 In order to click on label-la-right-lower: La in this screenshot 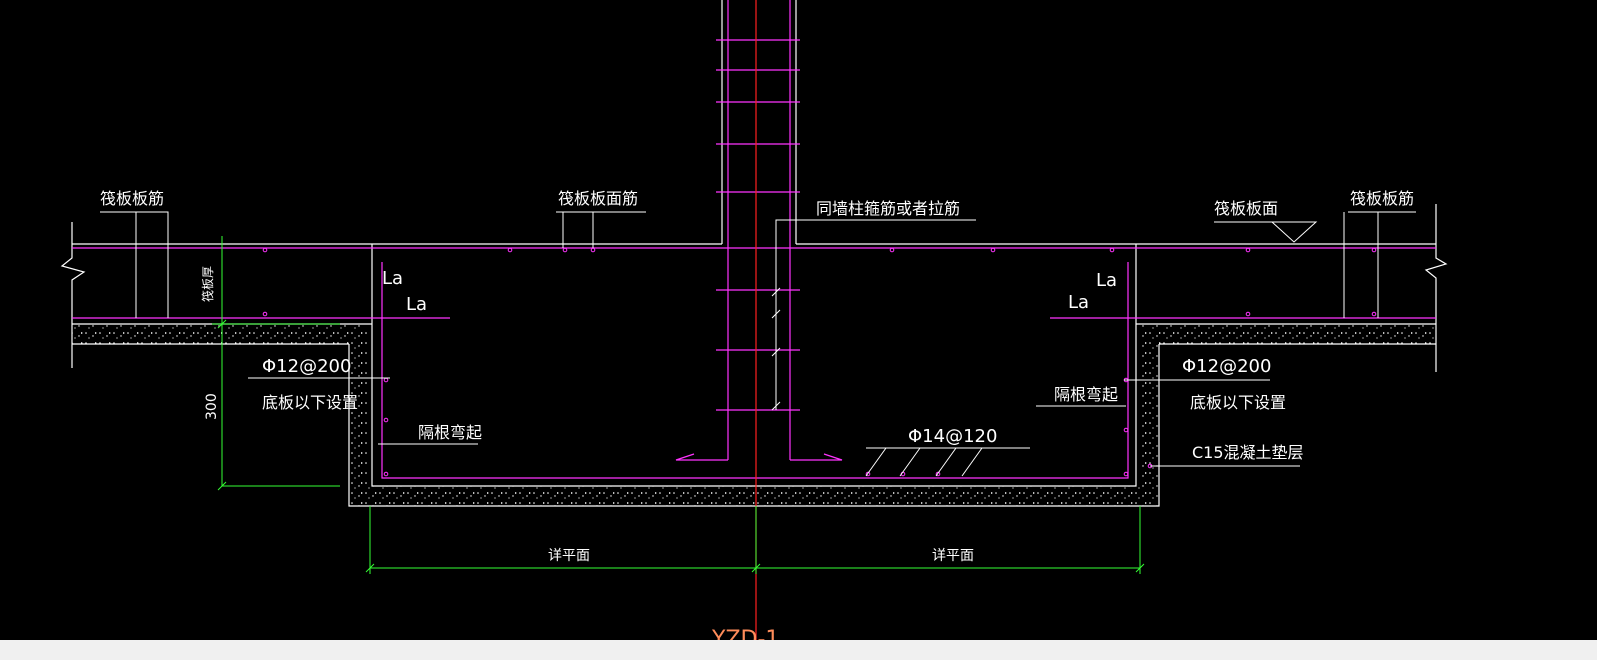, I will do `click(1078, 302)`.